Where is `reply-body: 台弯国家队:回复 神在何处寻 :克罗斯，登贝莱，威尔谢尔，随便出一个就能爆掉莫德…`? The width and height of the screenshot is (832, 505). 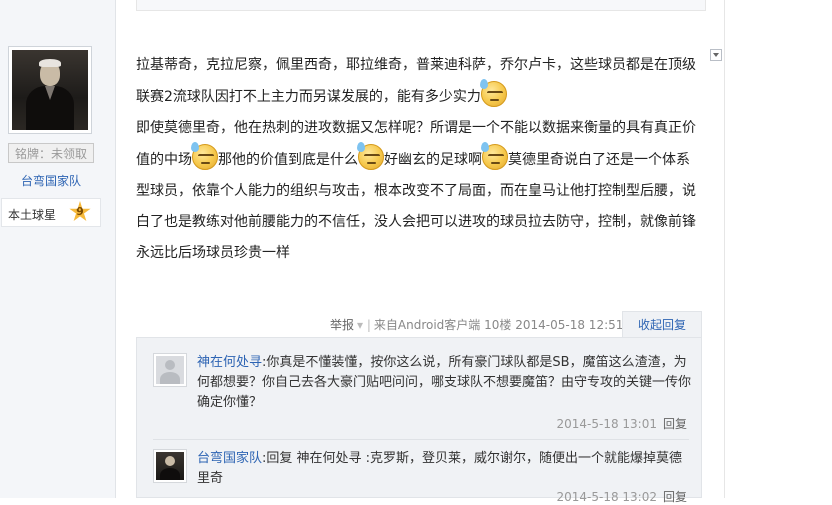
reply-body: 台弯国家队:回复 神在何处寻 :克罗斯，登贝莱，威尔谢尔，随便出一个就能爆掉莫德… is located at coordinates (445, 469).